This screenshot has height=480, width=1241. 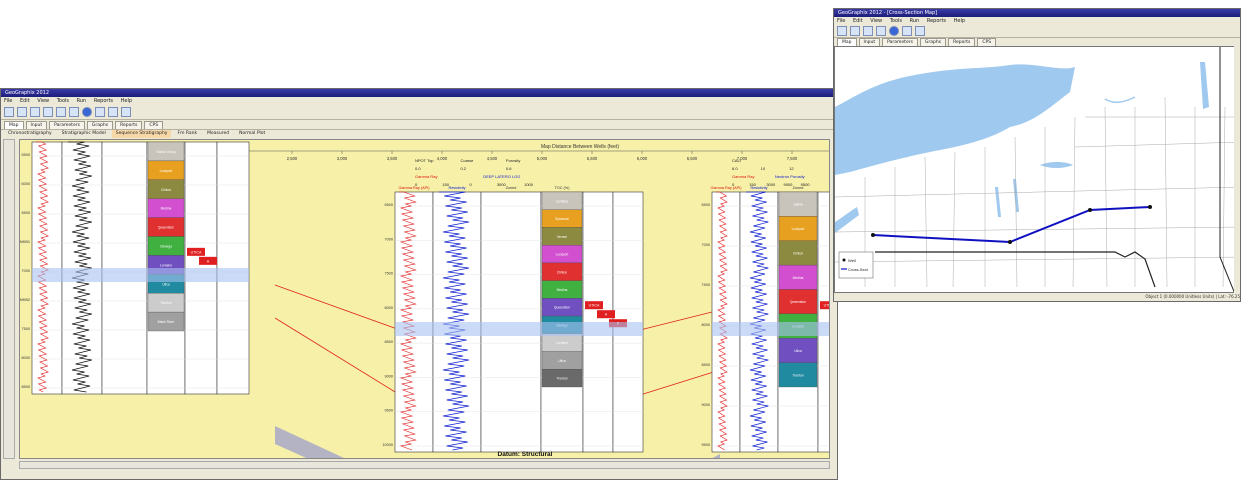 I want to click on menu-file: File, so click(x=8, y=101).